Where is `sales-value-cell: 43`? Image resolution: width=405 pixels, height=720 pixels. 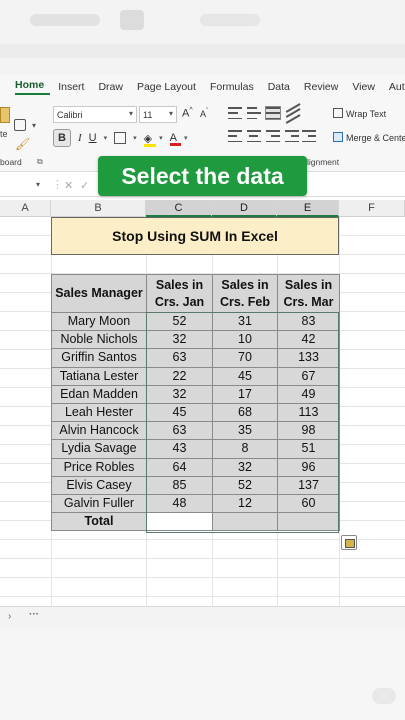
sales-value-cell: 43 is located at coordinates (179, 449).